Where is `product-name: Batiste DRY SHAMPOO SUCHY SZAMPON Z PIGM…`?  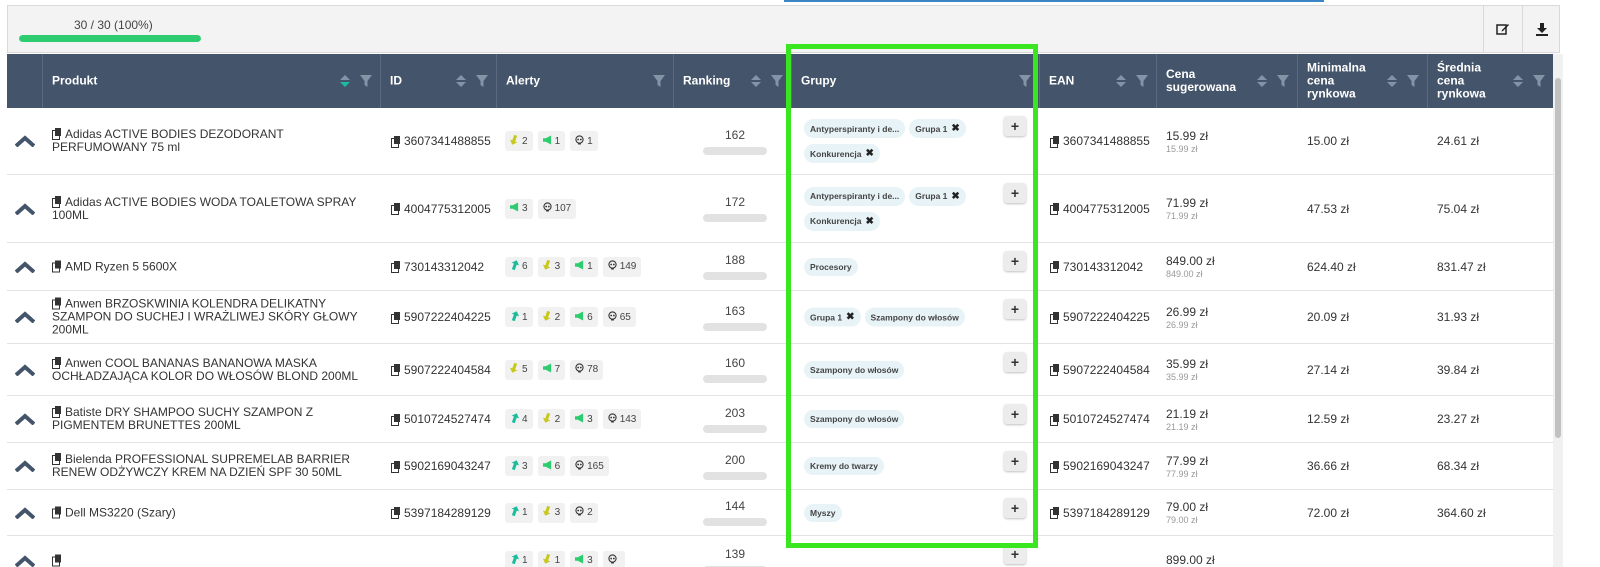
product-name: Batiste DRY SHAMPOO SUCHY SZAMPON Z PIGM… is located at coordinates (182, 418).